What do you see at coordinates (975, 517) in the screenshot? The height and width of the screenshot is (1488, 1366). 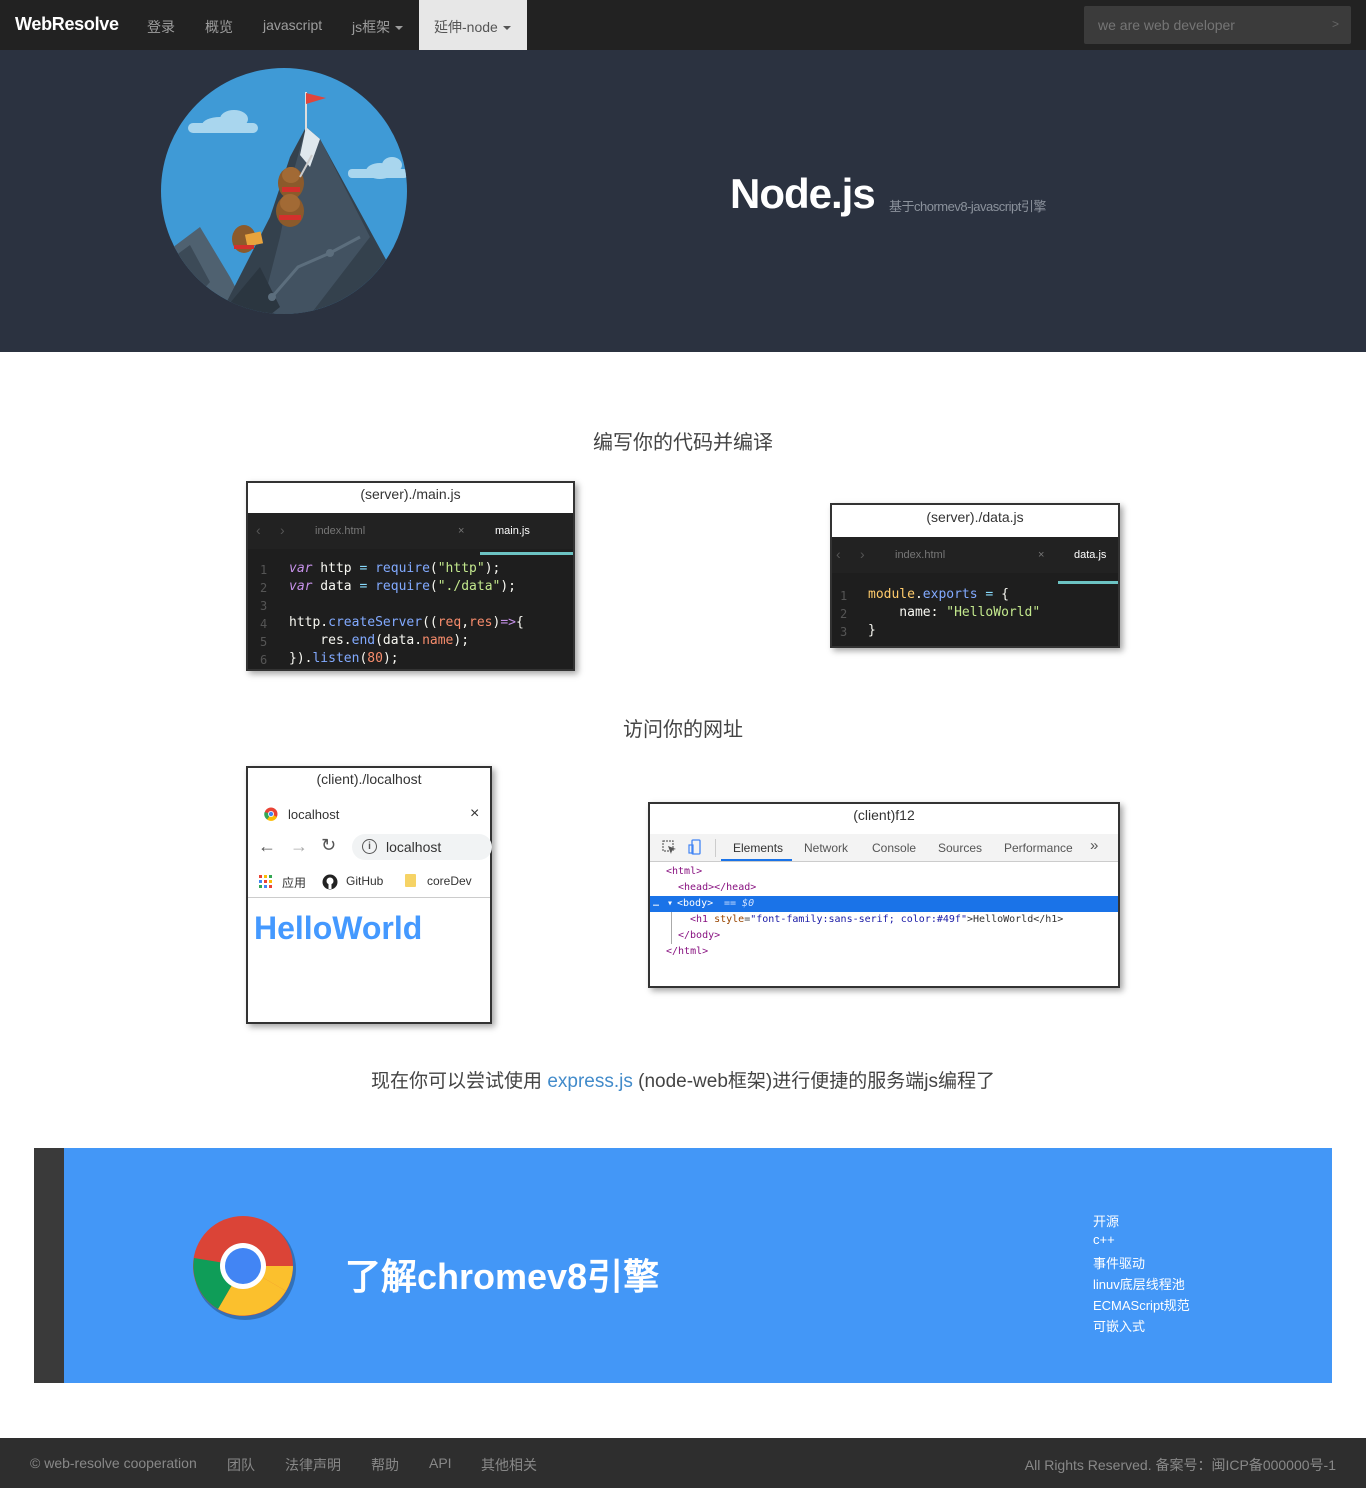 I see `window-caption: (server)./data.js` at bounding box center [975, 517].